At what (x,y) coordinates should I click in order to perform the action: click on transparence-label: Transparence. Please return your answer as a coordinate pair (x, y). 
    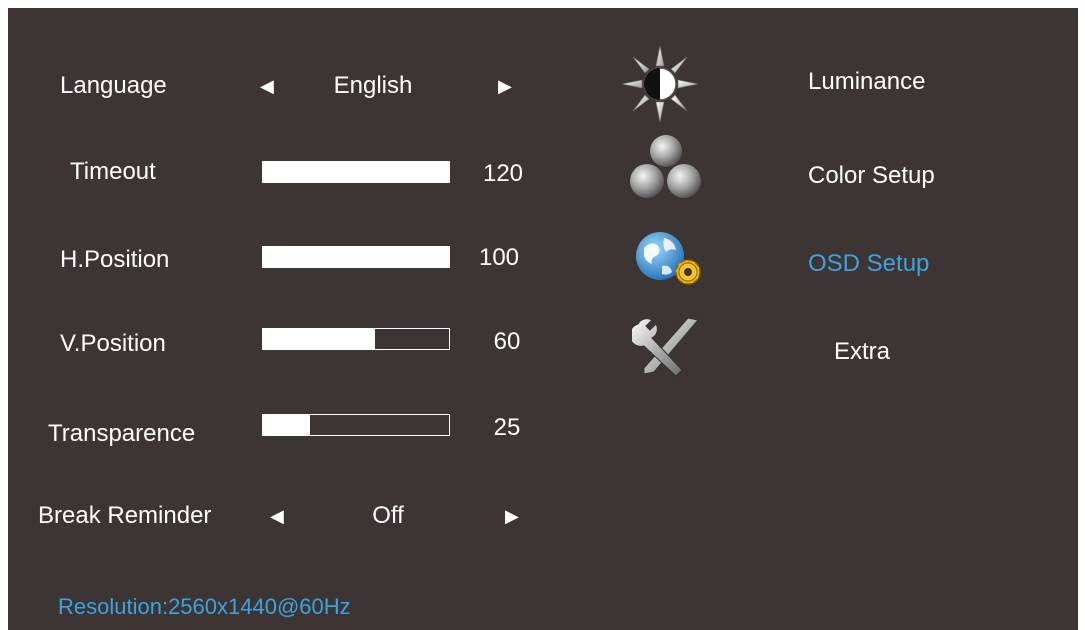
    Looking at the image, I should click on (122, 433).